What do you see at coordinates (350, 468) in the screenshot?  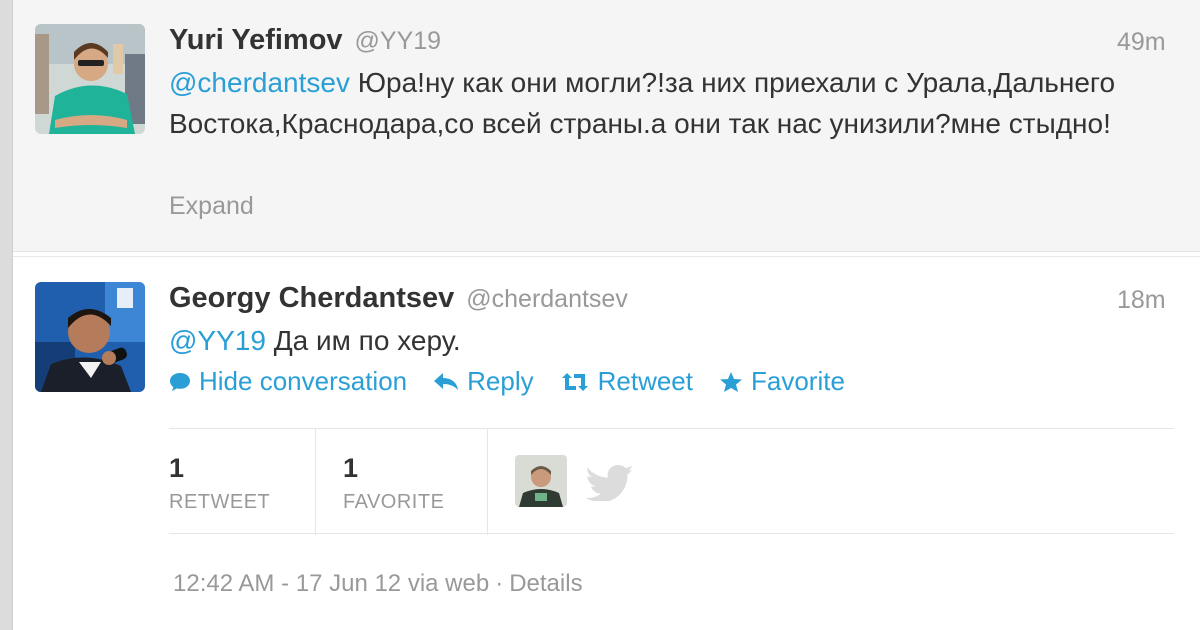 I see `favorite-count: 1` at bounding box center [350, 468].